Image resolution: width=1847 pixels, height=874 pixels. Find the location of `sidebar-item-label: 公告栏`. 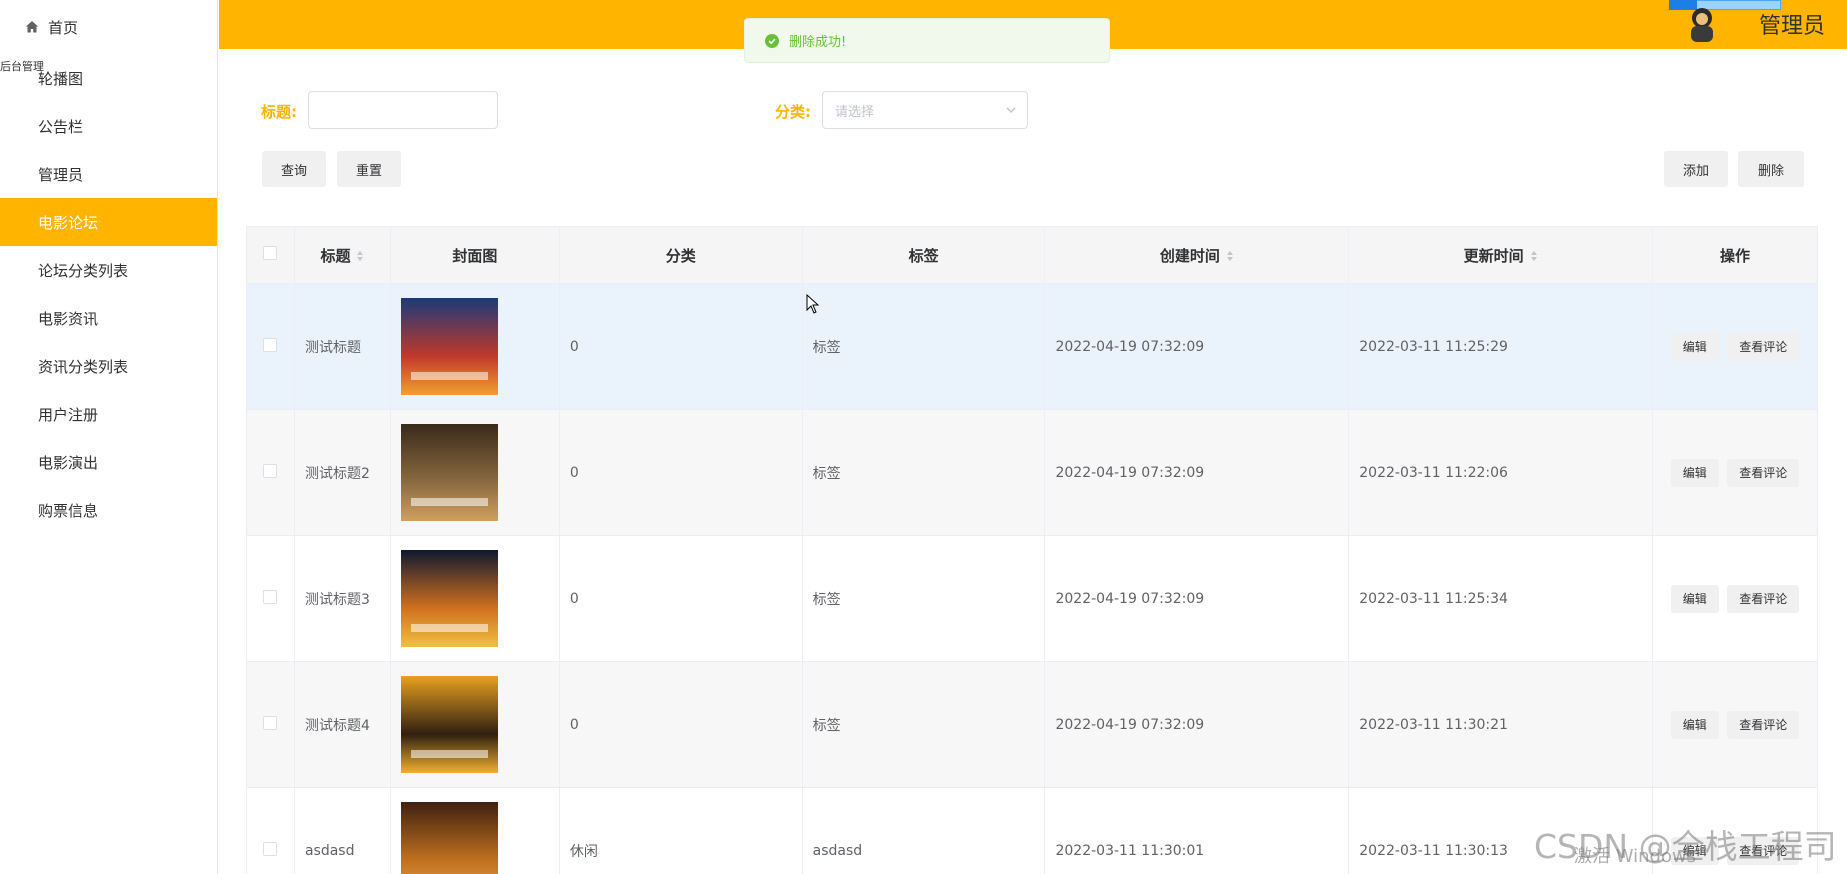

sidebar-item-label: 公告栏 is located at coordinates (61, 126).